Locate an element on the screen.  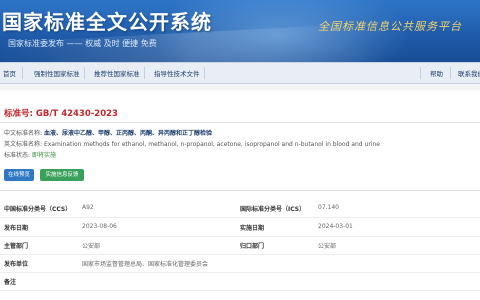
nav-item-help: 帮助 is located at coordinates (436, 73).